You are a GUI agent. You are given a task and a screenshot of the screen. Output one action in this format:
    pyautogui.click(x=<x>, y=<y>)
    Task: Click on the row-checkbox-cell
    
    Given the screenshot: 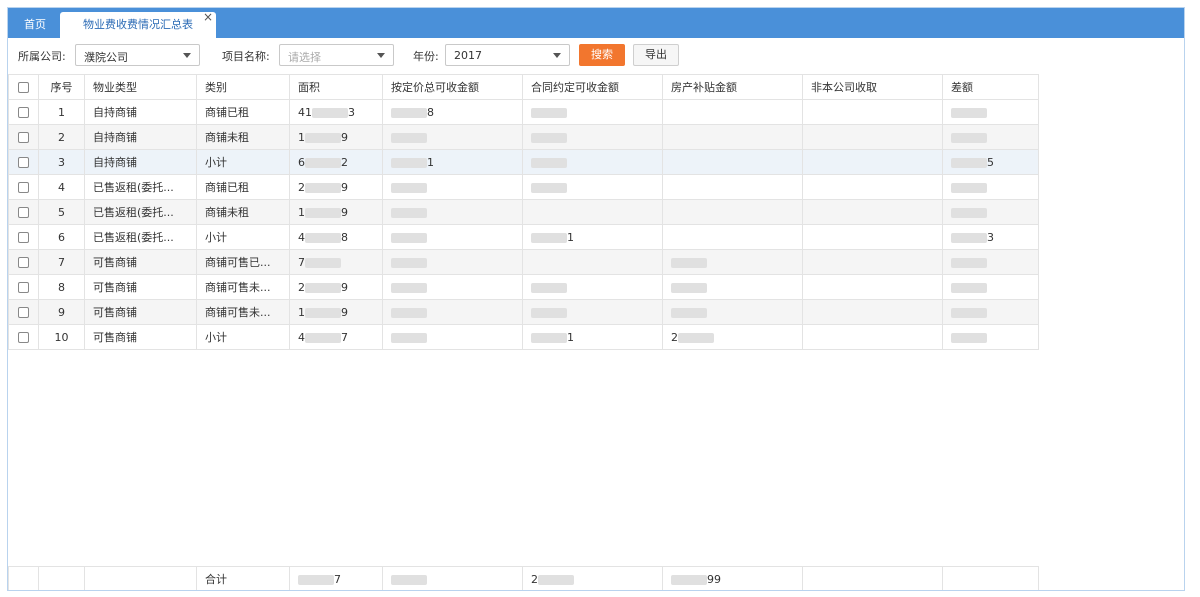 What is the action you would take?
    pyautogui.click(x=23, y=312)
    